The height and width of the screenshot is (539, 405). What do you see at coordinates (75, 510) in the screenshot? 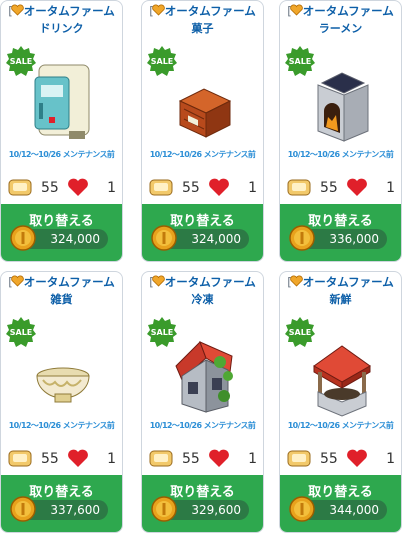
I see `price-value: 337,600` at bounding box center [75, 510].